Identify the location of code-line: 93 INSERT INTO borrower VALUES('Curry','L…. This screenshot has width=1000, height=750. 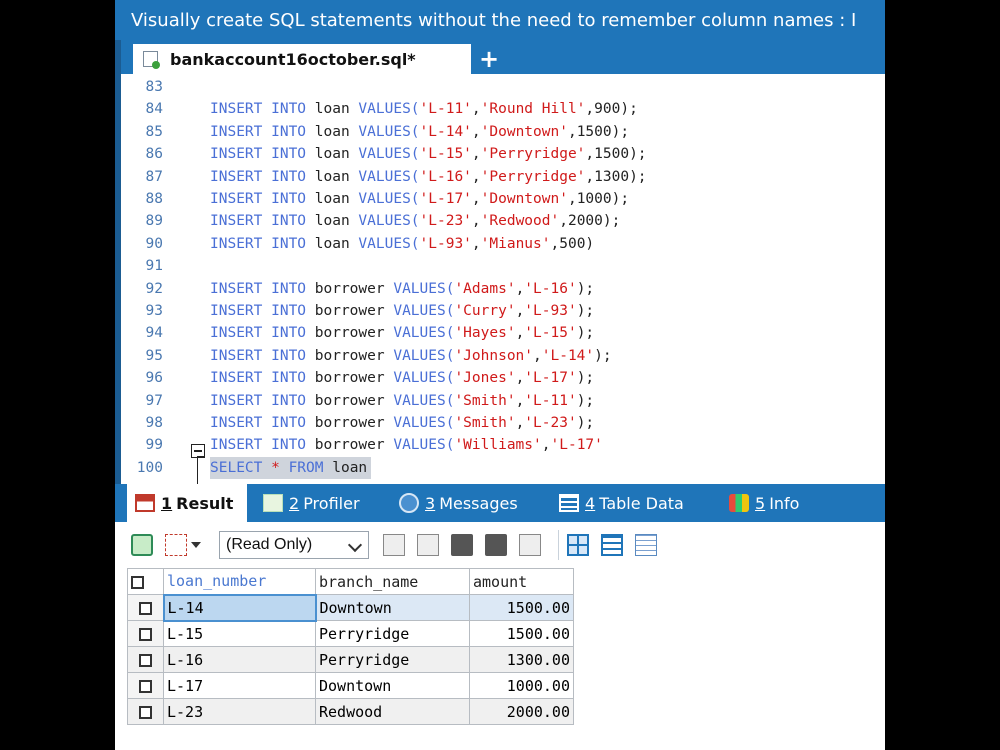
(503, 311).